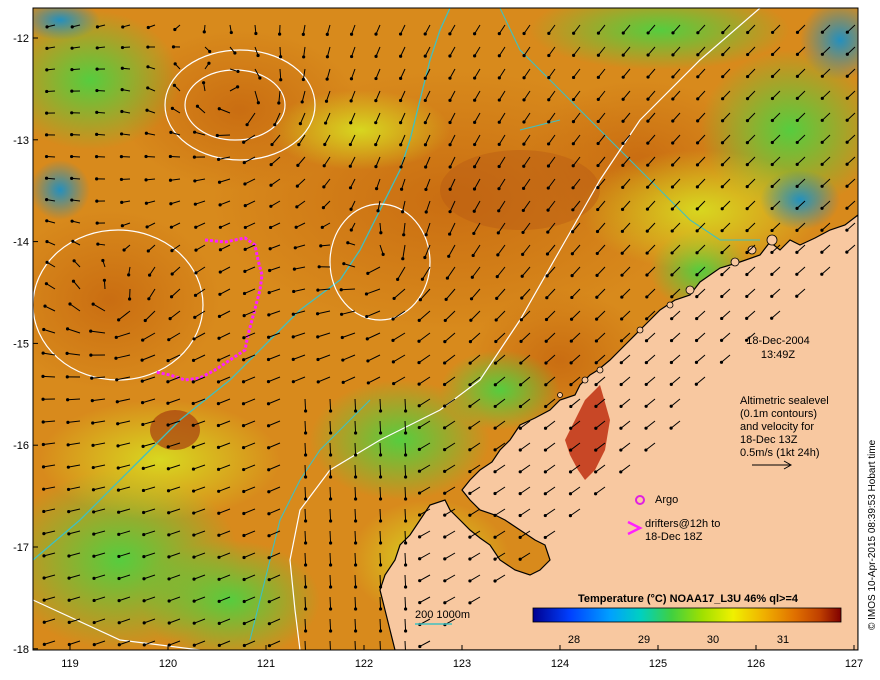  What do you see at coordinates (462, 664) in the screenshot?
I see `lon-tick-label: 123` at bounding box center [462, 664].